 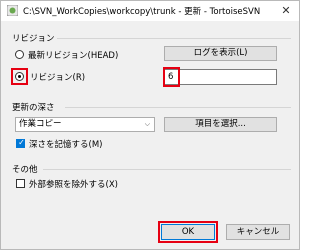 I want to click on show-log-button: ログを表示(L), so click(x=220, y=53).